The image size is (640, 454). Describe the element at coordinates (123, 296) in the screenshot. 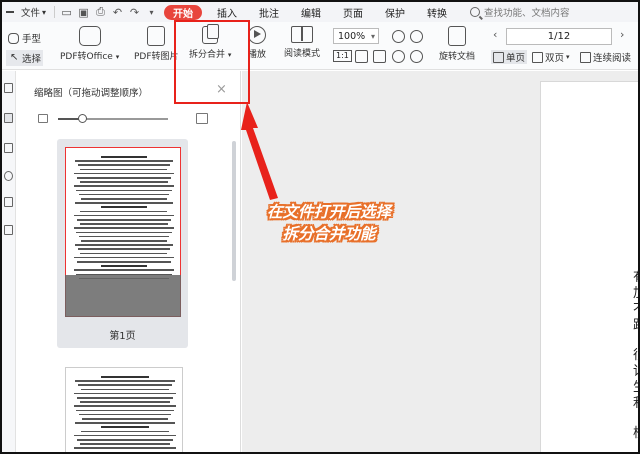

I see `page-overlay` at that location.